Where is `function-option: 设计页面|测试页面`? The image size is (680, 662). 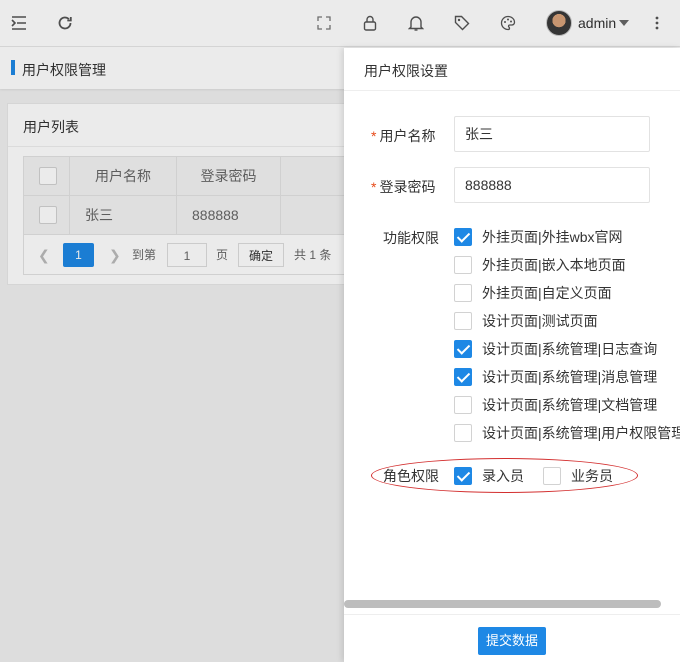 function-option: 设计页面|测试页面 is located at coordinates (526, 321).